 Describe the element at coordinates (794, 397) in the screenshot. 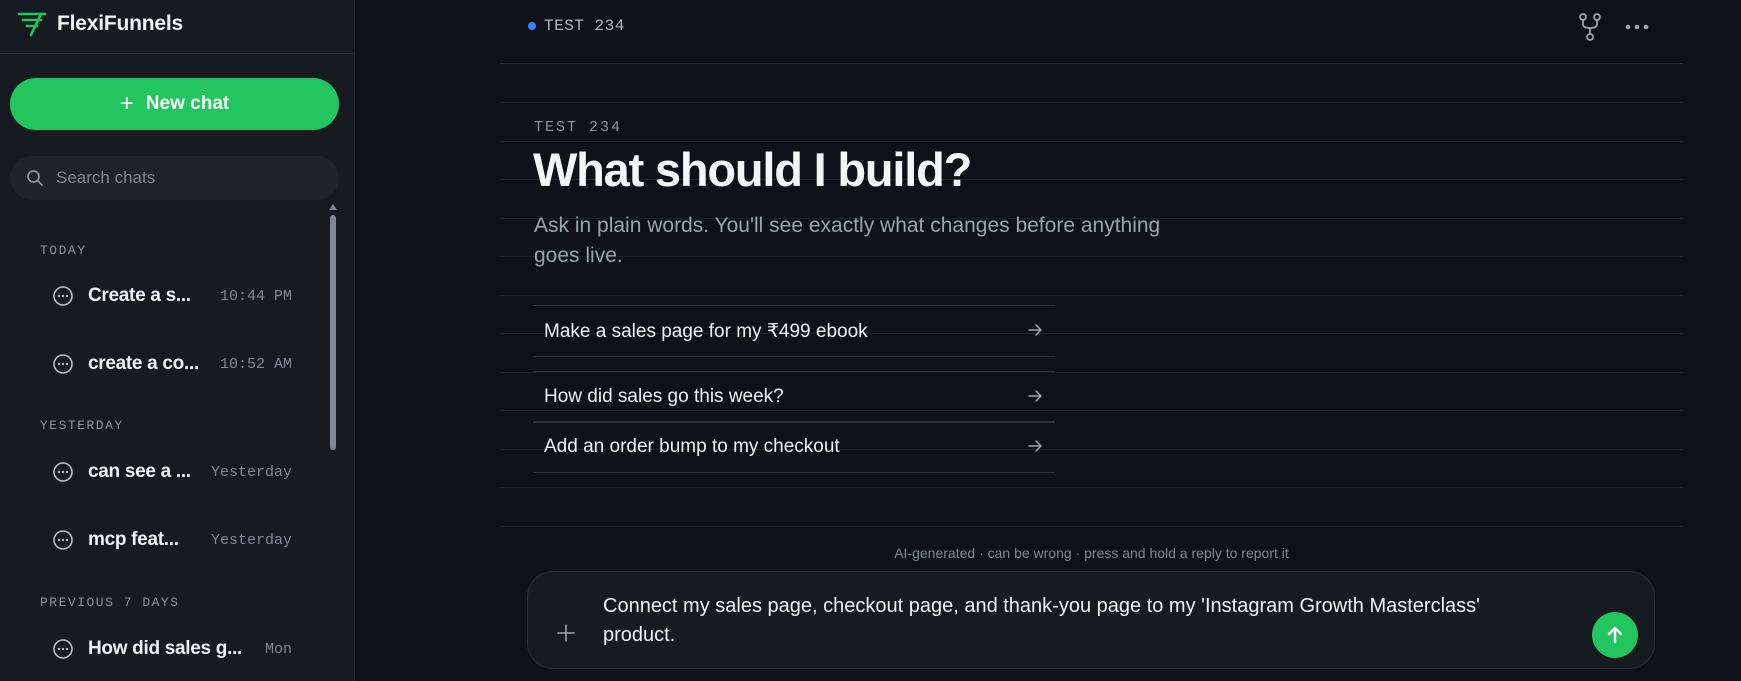

I see `suggestion-item: How did sales go this week?` at that location.